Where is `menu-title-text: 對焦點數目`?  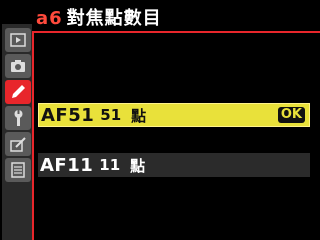 menu-title-text: 對焦點數目 is located at coordinates (114, 18).